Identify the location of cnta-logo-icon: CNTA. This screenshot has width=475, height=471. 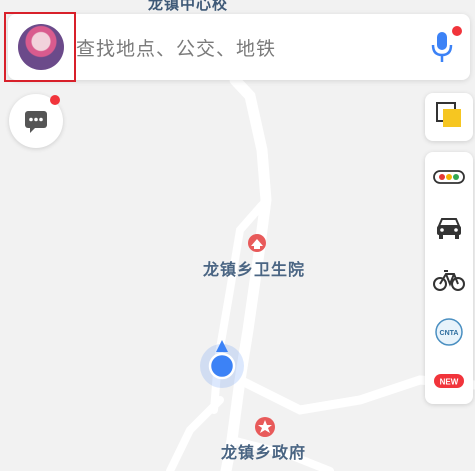
(449, 332).